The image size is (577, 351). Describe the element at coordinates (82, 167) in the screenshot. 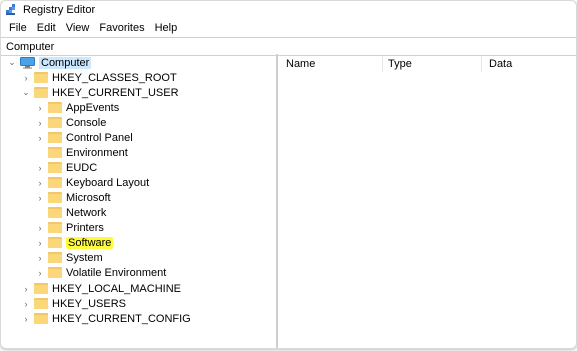

I see `tree-label: EUDC` at that location.